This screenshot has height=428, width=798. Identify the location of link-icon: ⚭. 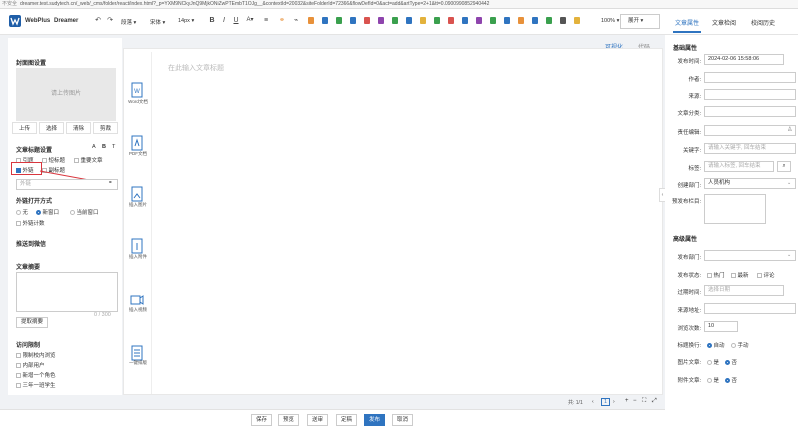
(282, 20).